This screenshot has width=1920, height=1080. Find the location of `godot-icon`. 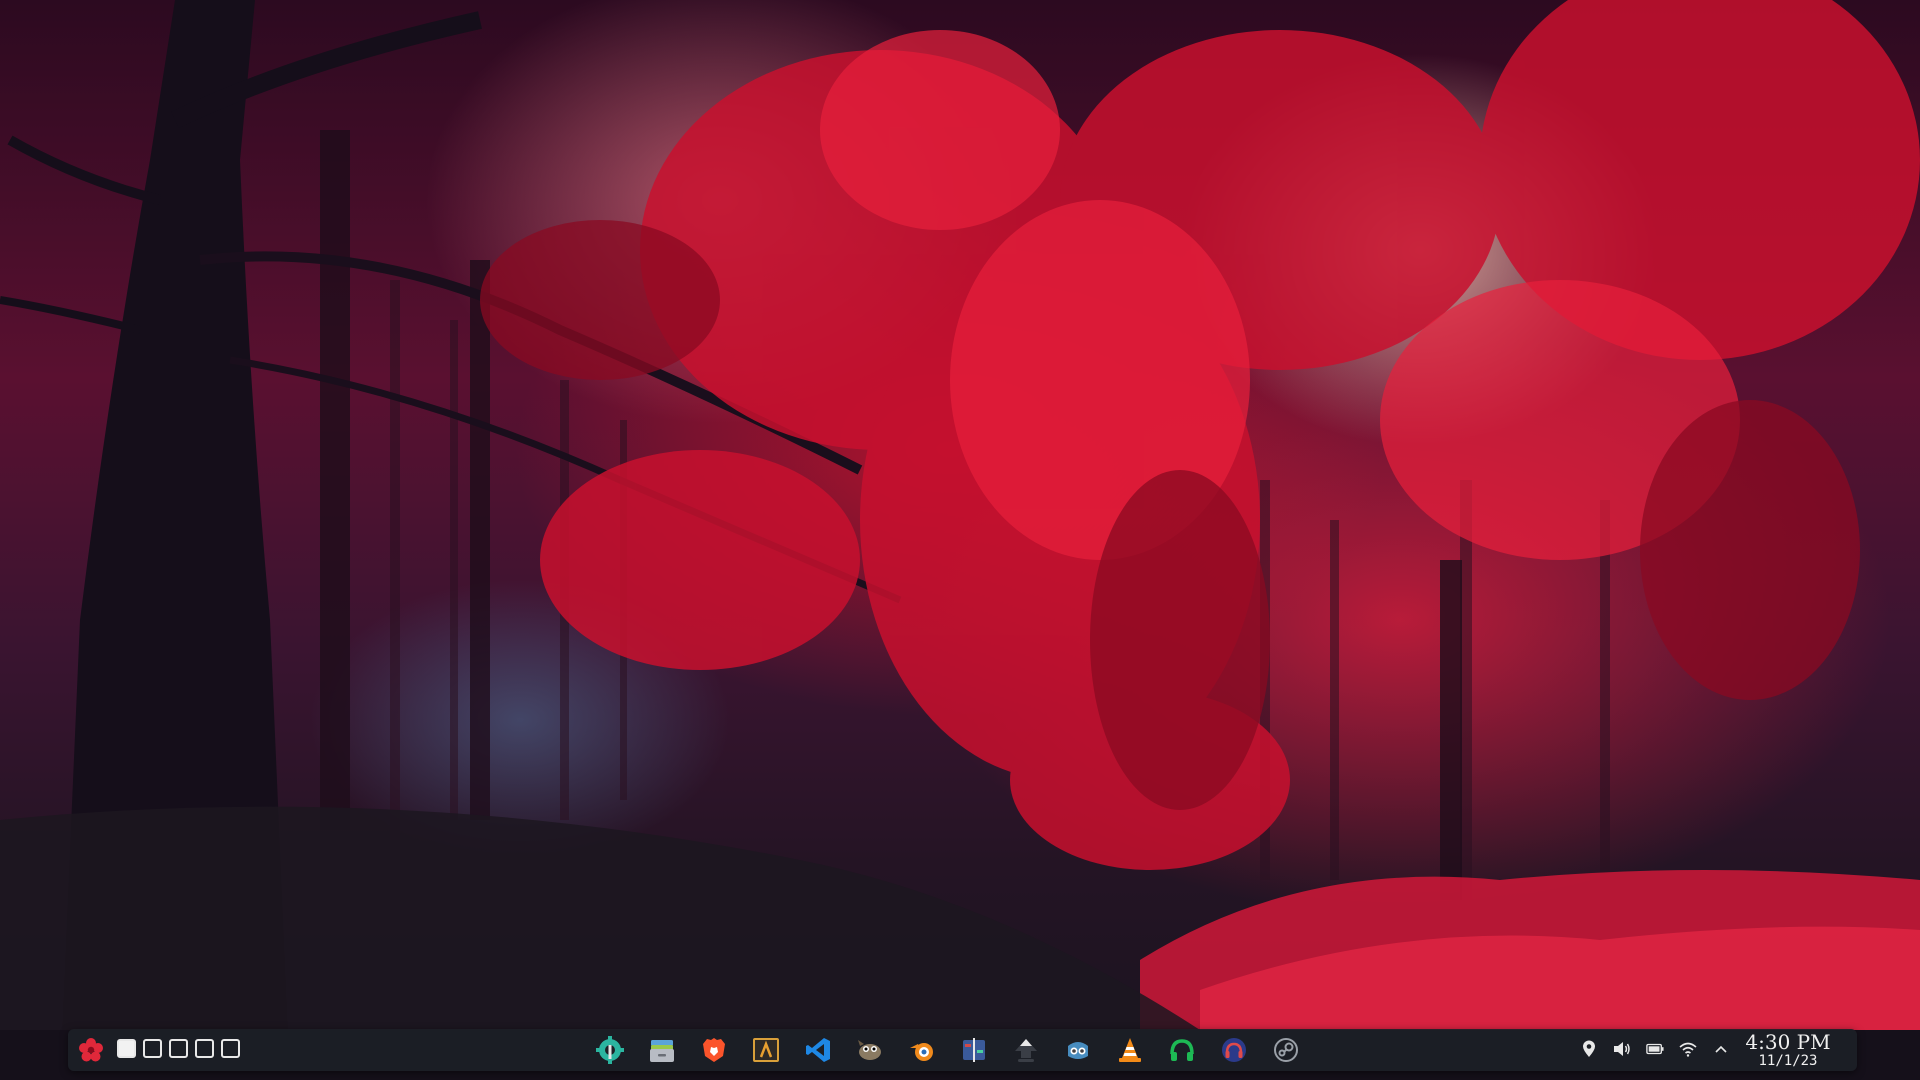

godot-icon is located at coordinates (1078, 1050).